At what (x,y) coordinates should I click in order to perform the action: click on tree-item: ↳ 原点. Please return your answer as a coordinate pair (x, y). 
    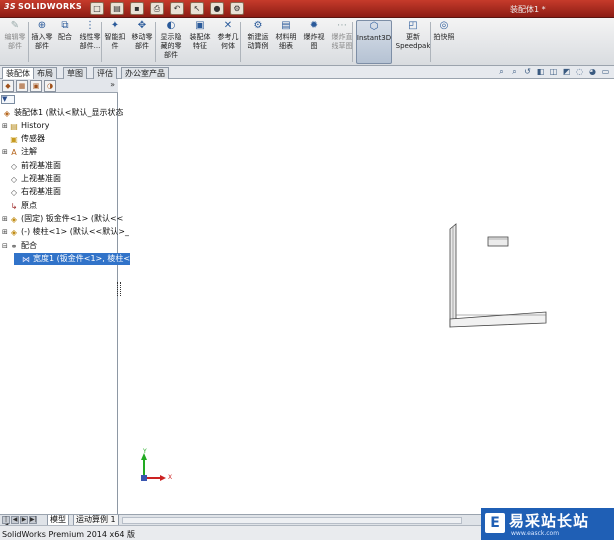
    Looking at the image, I should click on (19, 206).